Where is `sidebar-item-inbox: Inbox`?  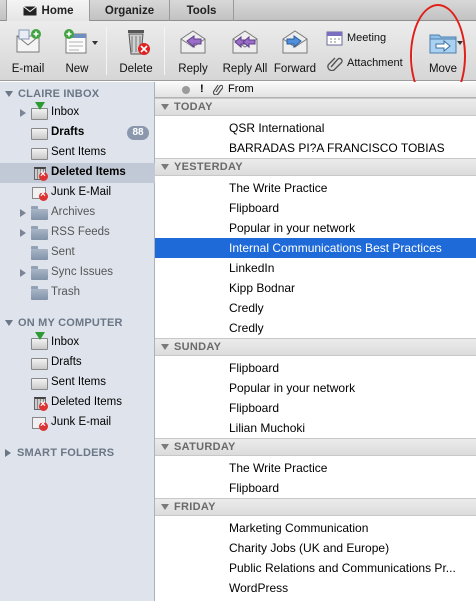
sidebar-item-inbox: Inbox is located at coordinates (77, 112).